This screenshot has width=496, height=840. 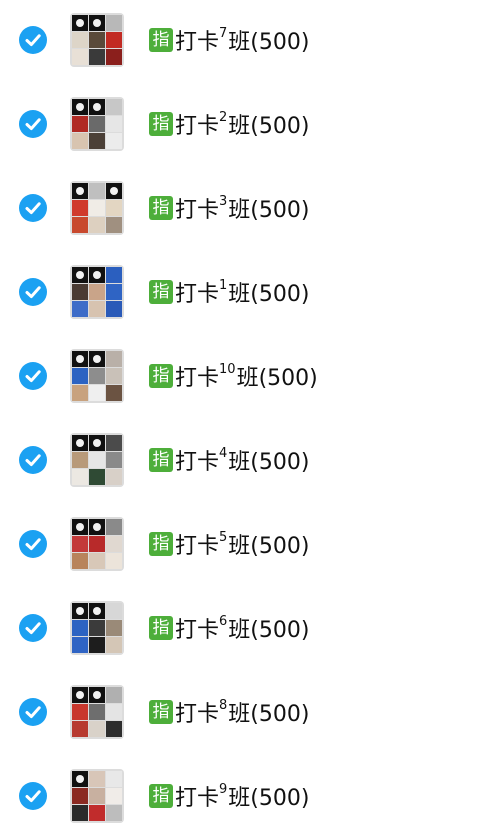 What do you see at coordinates (248, 546) in the screenshot?
I see `group-row: 指打卡 5 班(500)` at bounding box center [248, 546].